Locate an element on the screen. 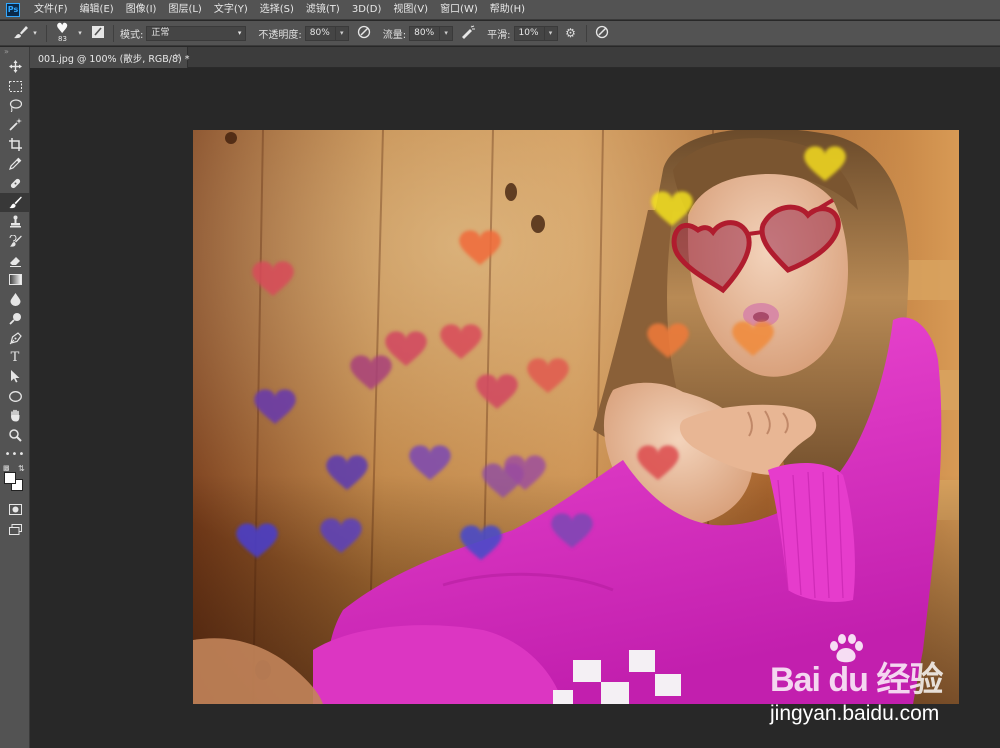 The height and width of the screenshot is (748, 1000). gradient-tool-icon is located at coordinates (15, 279).